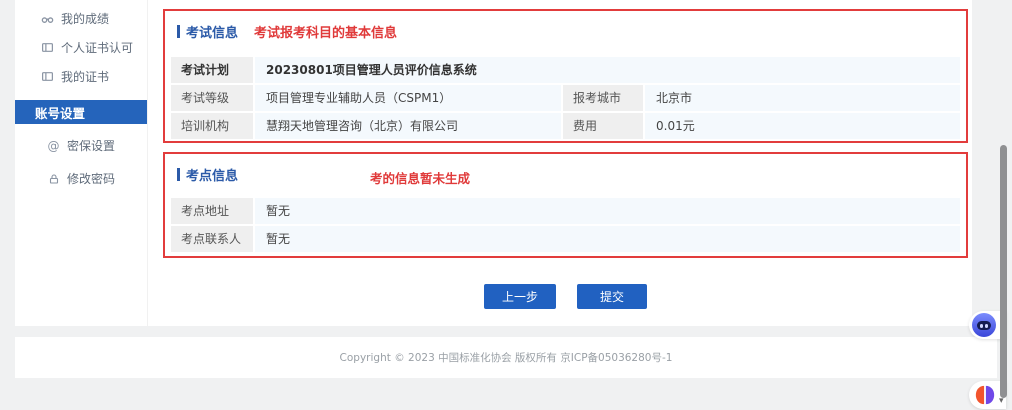 This screenshot has width=1012, height=410. Describe the element at coordinates (984, 325) in the screenshot. I see `robot-face-icon` at that location.